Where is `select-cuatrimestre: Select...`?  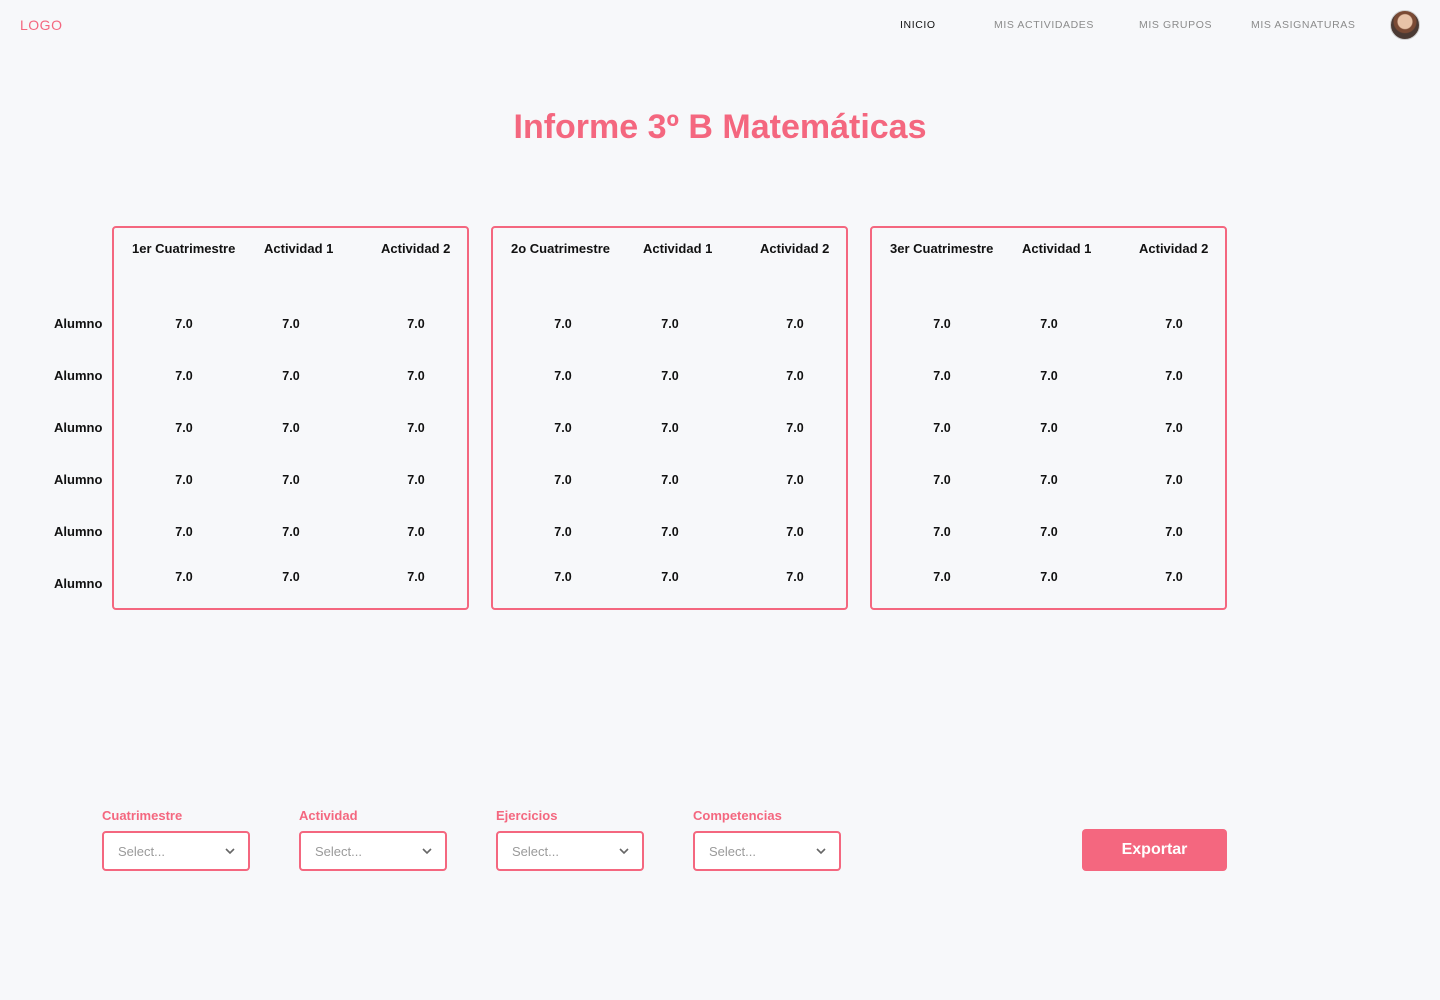 select-cuatrimestre: Select... is located at coordinates (176, 851).